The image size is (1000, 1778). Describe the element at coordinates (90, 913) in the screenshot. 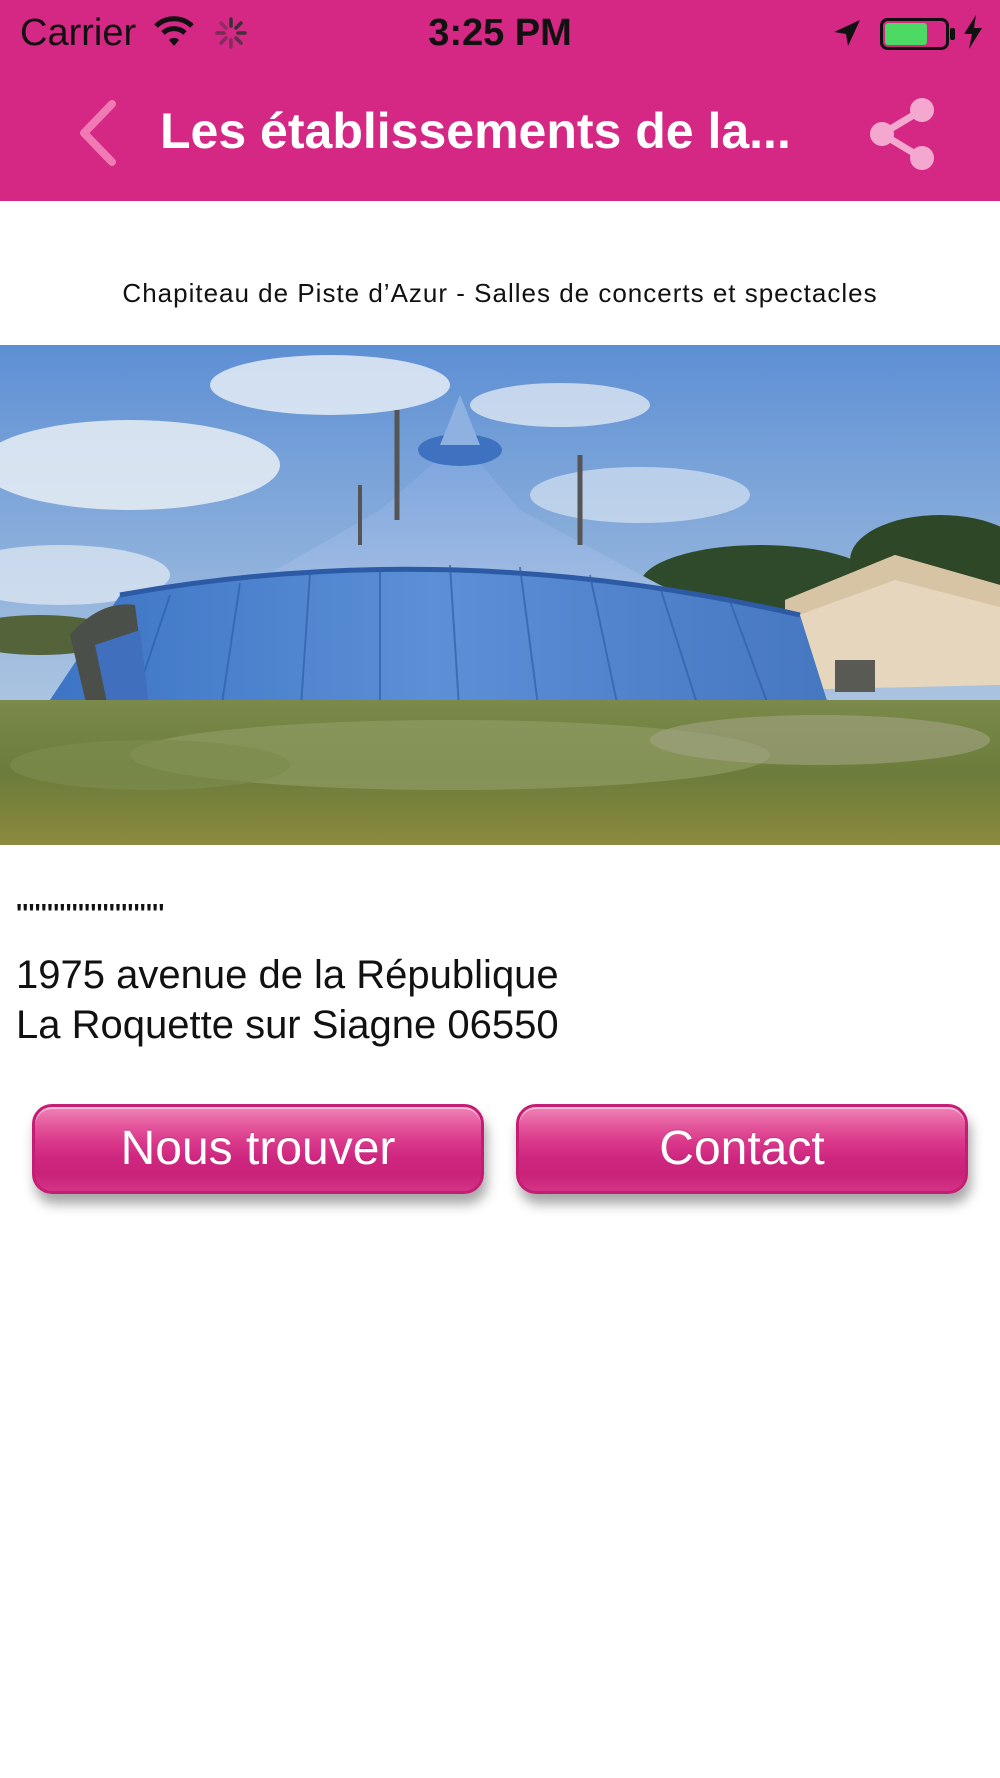

I see `rating-dots: ''''''''''''''''''''''''` at that location.